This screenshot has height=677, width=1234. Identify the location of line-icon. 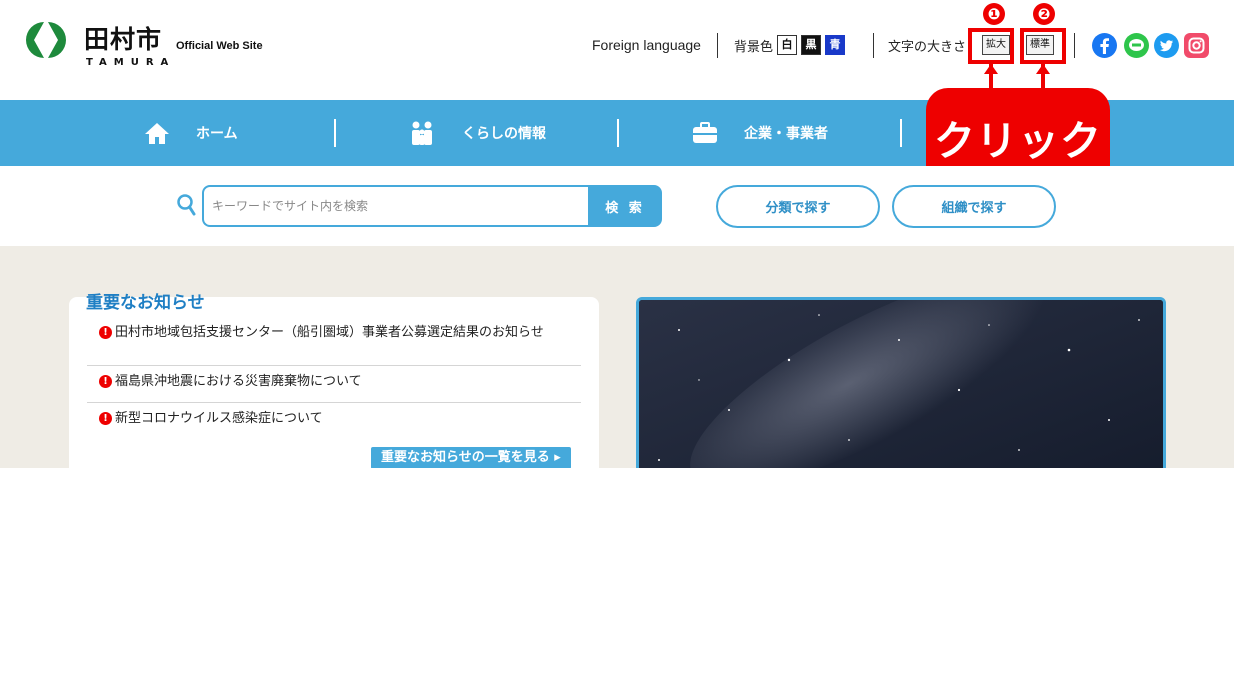
(1136, 45).